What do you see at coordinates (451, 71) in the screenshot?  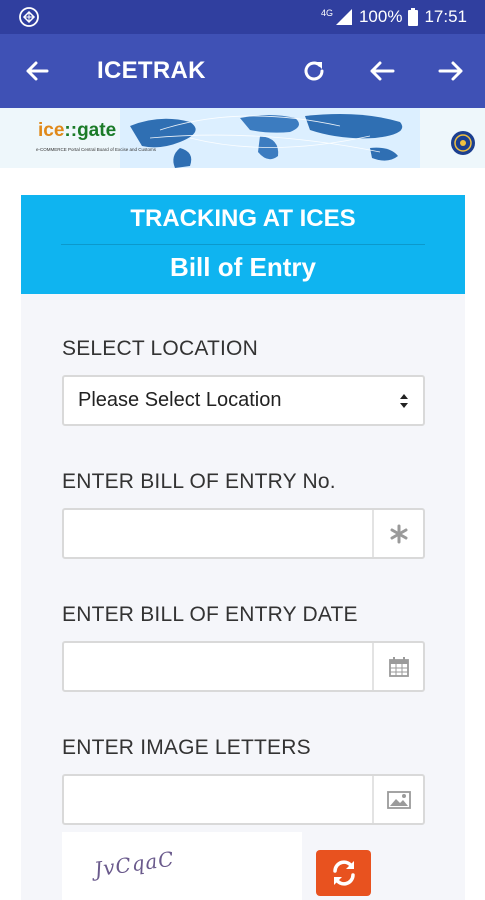 I see `next-arrow-icon` at bounding box center [451, 71].